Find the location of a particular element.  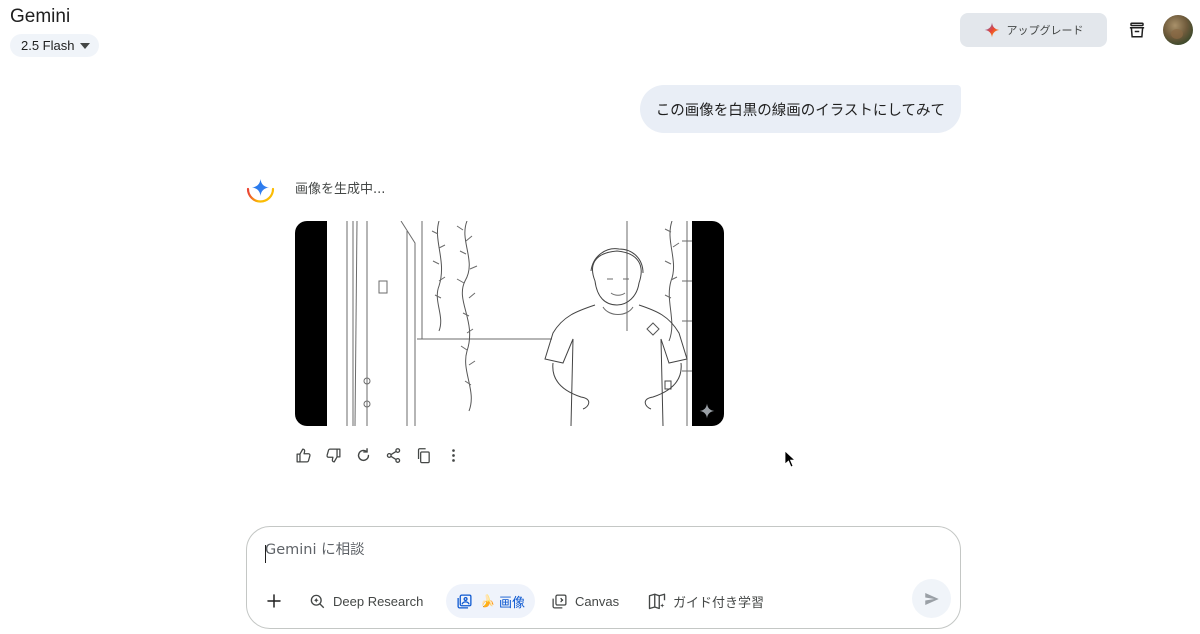

sparkle-icon is located at coordinates (991, 30).